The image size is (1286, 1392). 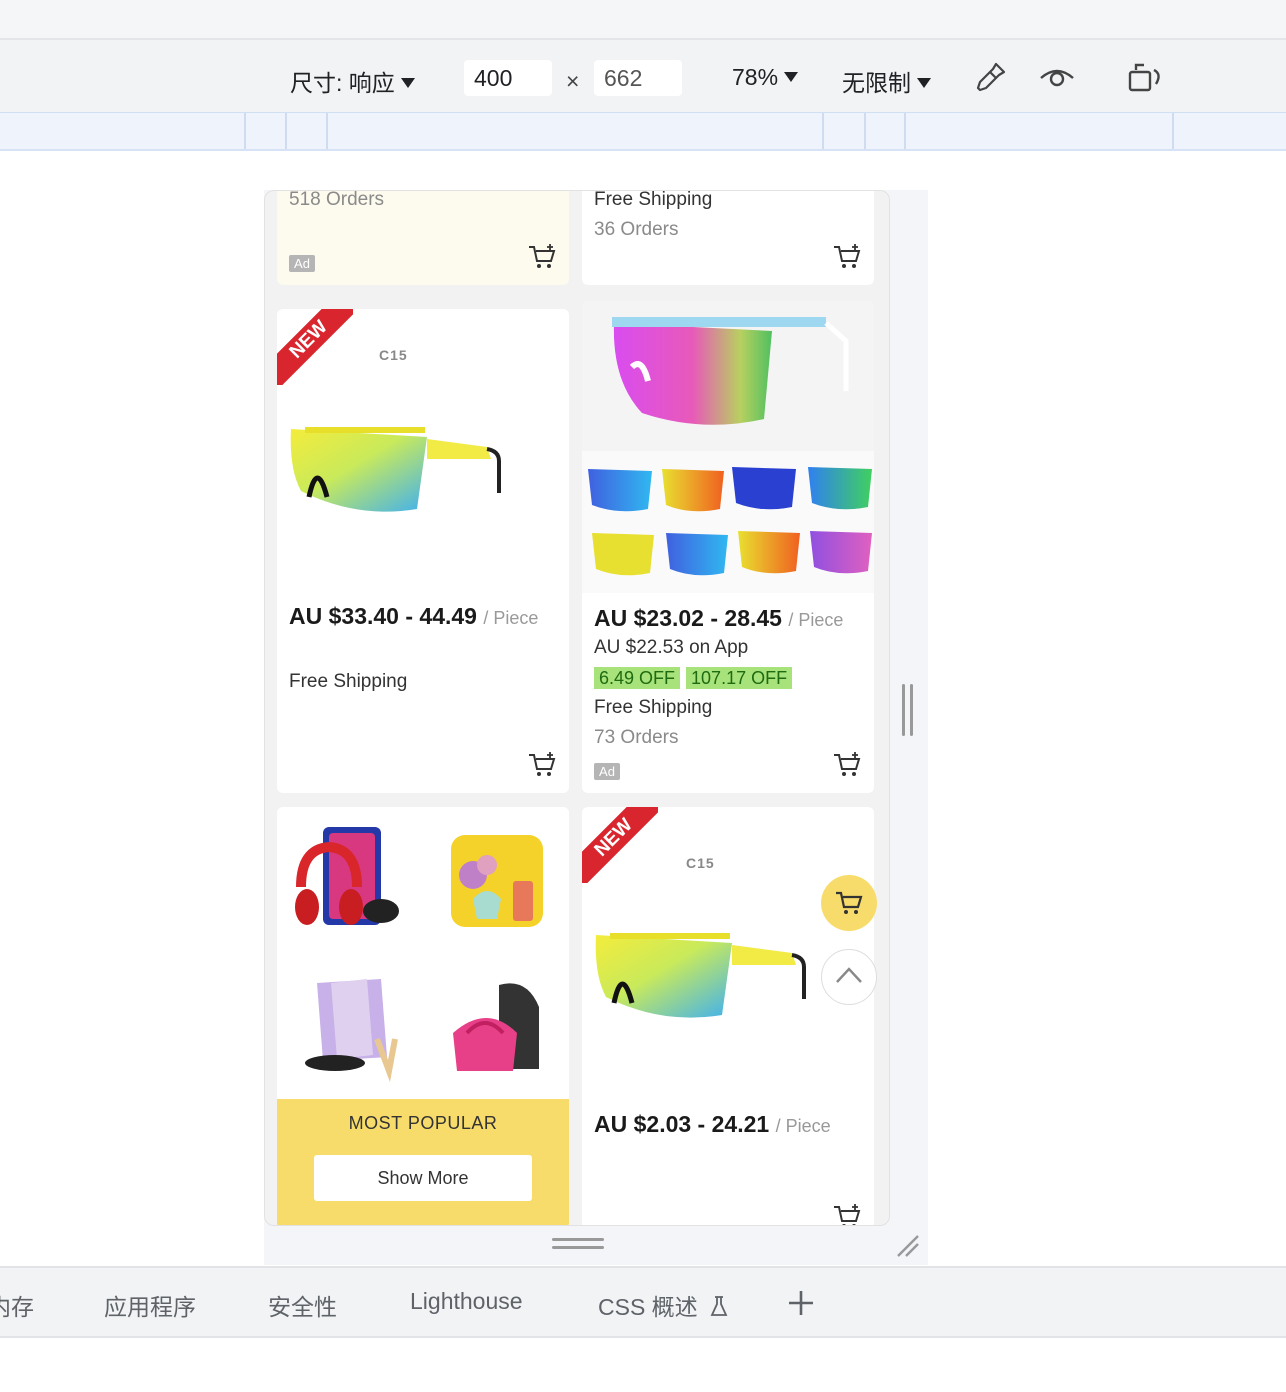 I want to click on flask-icon, so click(x=719, y=1306).